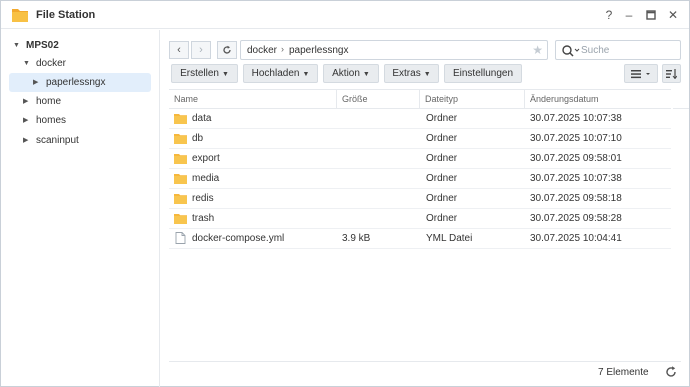  Describe the element at coordinates (628, 50) in the screenshot. I see `search-input` at that location.